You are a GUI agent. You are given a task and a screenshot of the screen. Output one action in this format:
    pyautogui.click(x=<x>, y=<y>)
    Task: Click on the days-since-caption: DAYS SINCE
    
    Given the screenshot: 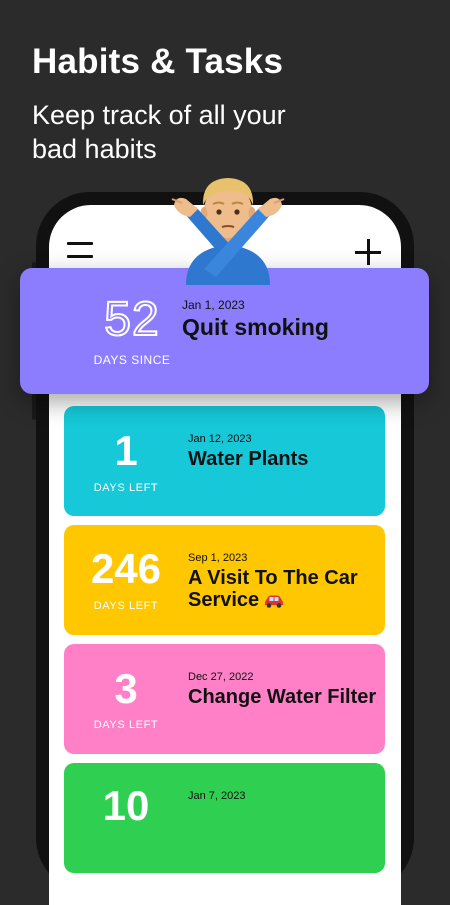 What is the action you would take?
    pyautogui.click(x=132, y=360)
    